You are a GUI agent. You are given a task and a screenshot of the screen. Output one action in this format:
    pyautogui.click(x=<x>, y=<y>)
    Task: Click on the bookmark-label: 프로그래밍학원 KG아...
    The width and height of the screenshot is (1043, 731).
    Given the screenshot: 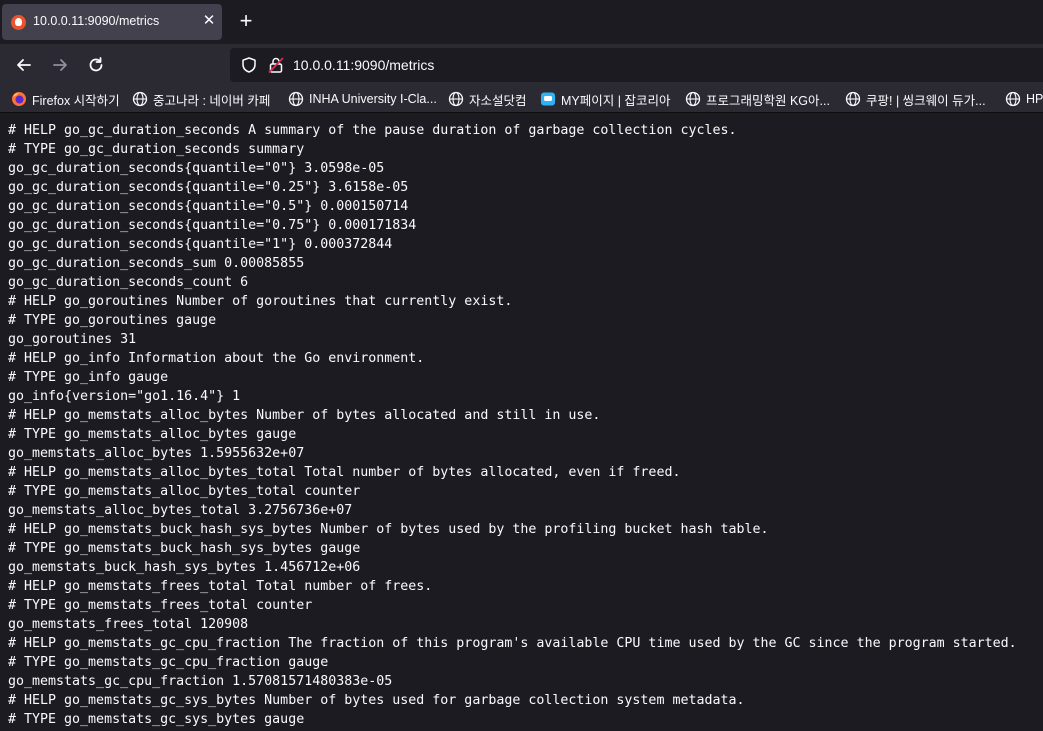 What is the action you would take?
    pyautogui.click(x=768, y=100)
    